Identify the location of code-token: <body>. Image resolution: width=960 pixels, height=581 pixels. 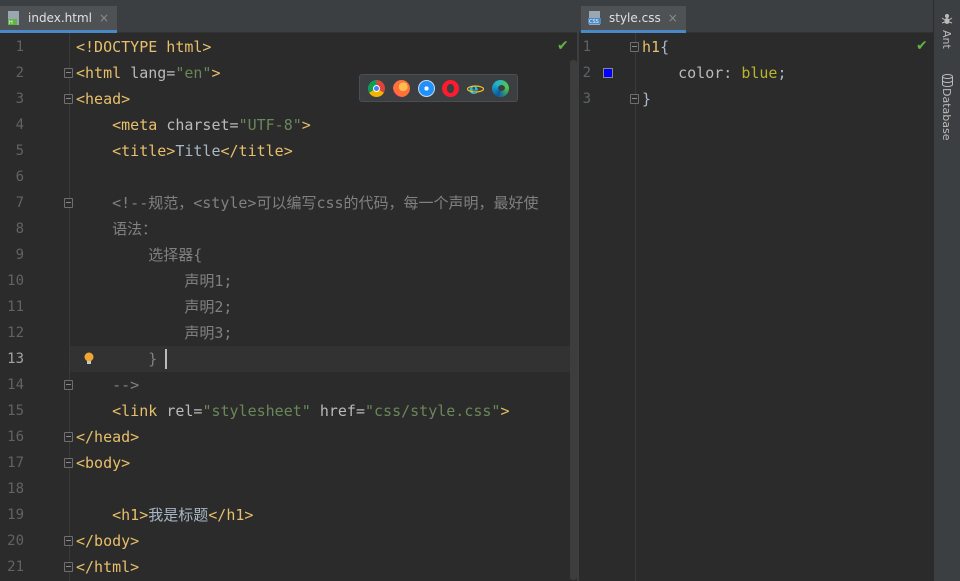
(103, 463).